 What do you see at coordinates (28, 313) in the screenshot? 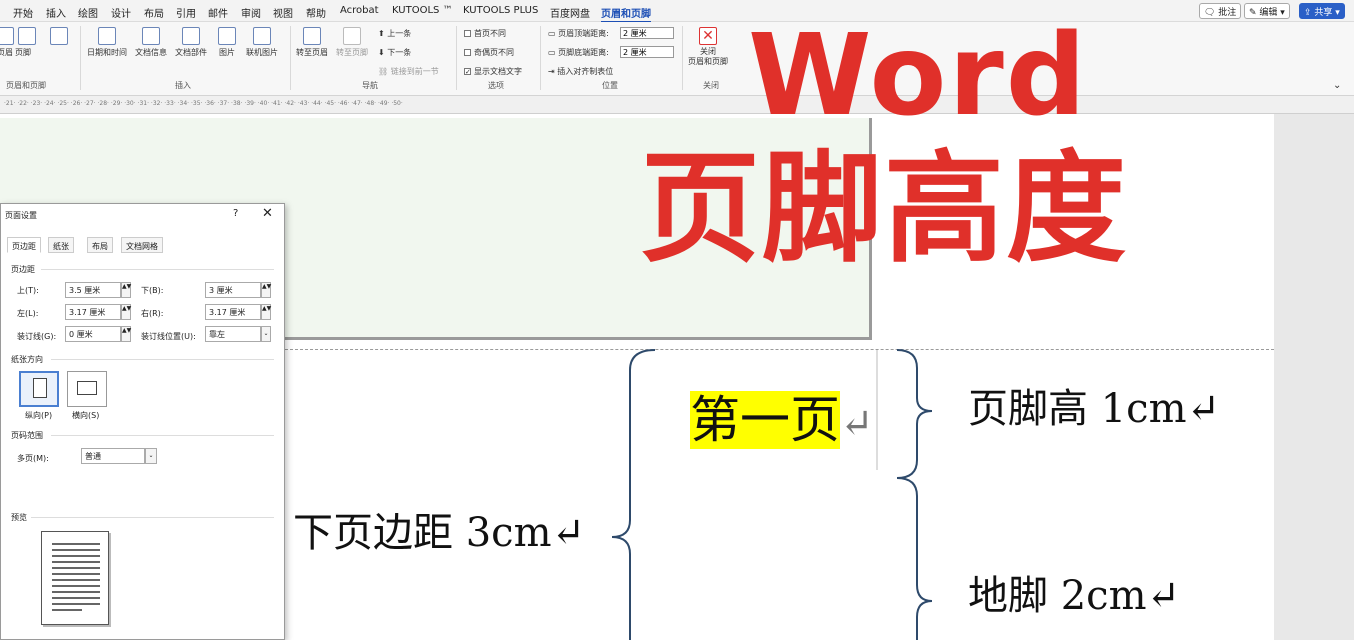
I see `left-margin-label: 左(L):` at bounding box center [28, 313].